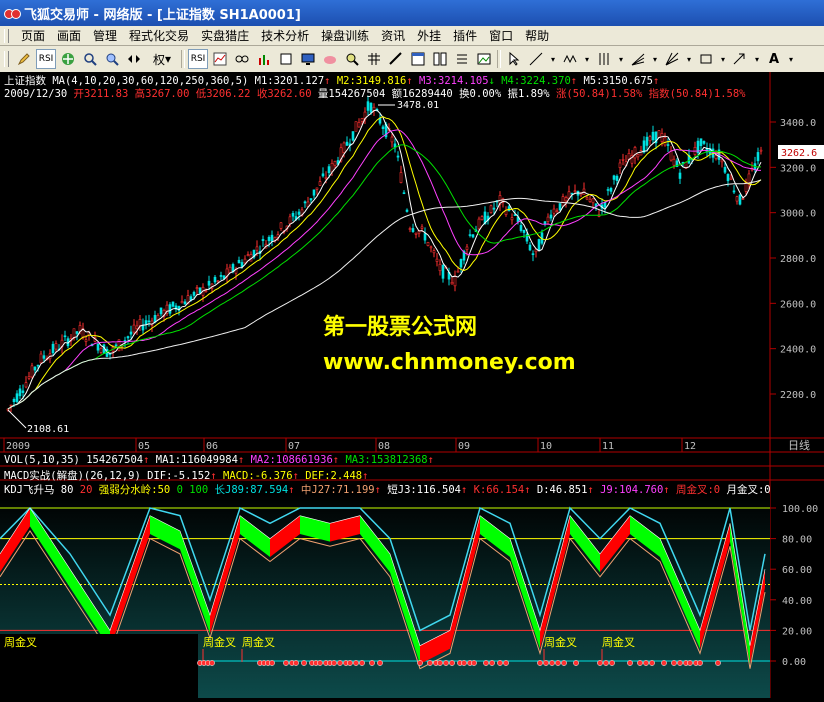  Describe the element at coordinates (757, 59) in the screenshot. I see `arrow-dropdown-icon: ▾` at that location.